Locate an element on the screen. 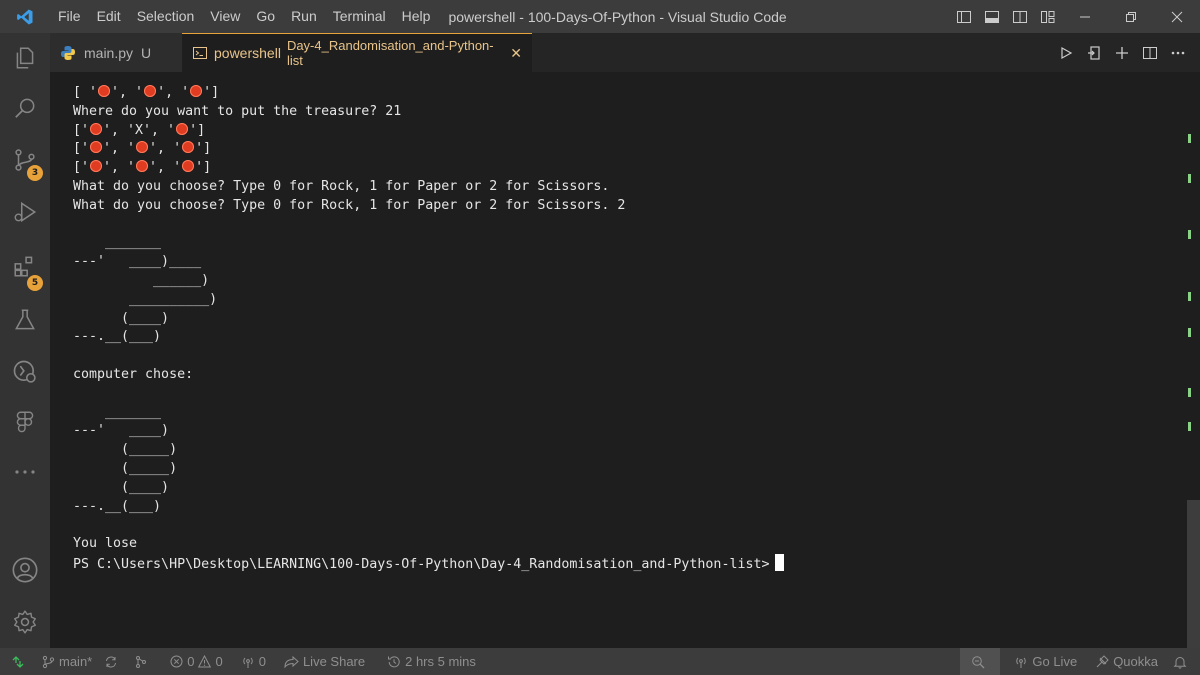 The height and width of the screenshot is (675, 1200). minimize-icon is located at coordinates (1085, 16).